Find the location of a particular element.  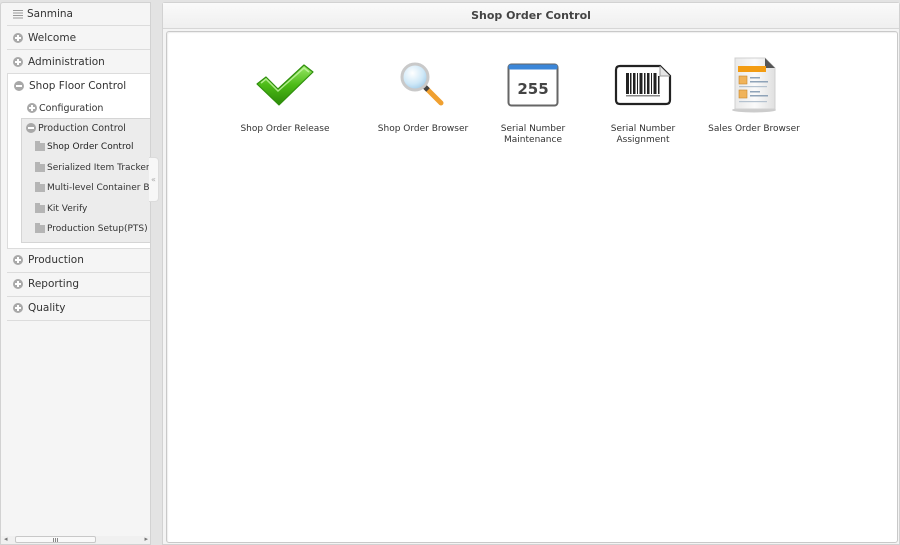

number-counter-icon: 255 is located at coordinates (533, 85).